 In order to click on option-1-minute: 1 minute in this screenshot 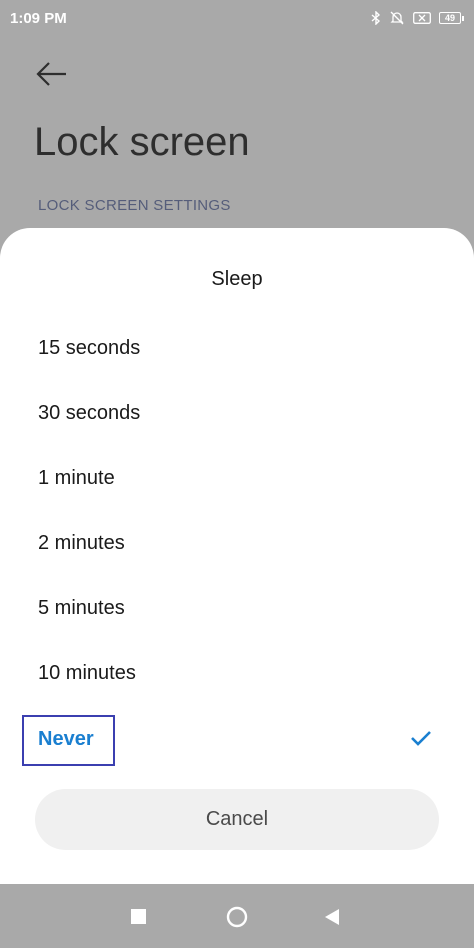, I will do `click(76, 478)`.